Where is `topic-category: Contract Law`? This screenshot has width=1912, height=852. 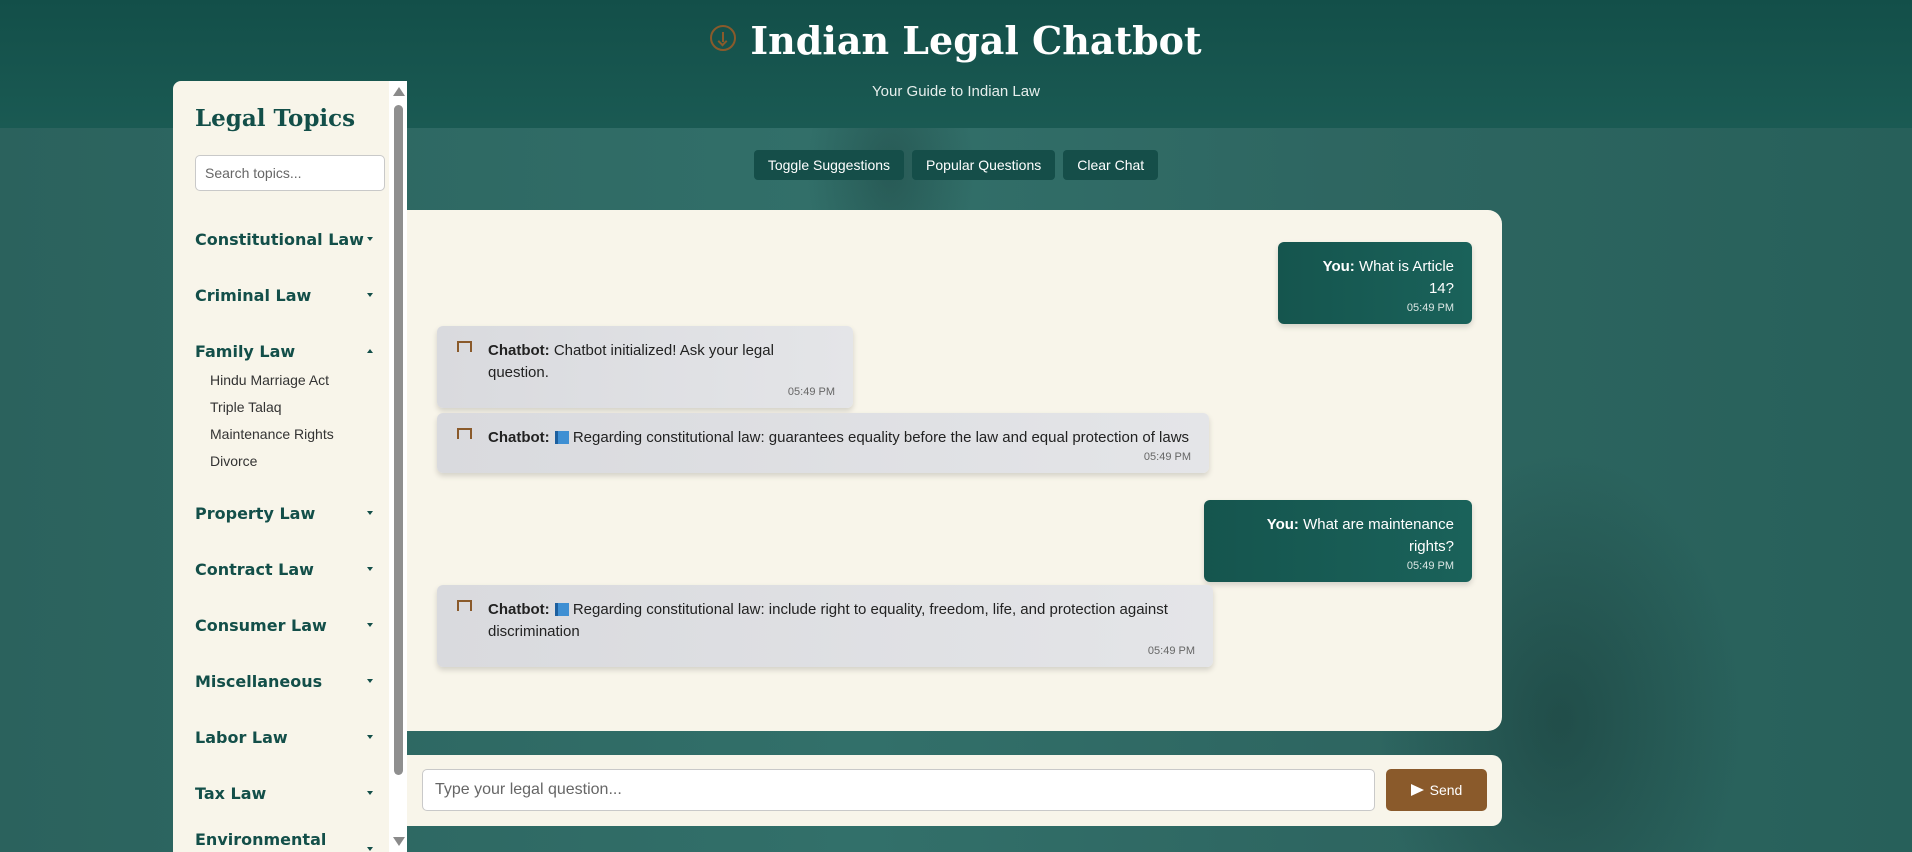
topic-category: Contract Law is located at coordinates (285, 569).